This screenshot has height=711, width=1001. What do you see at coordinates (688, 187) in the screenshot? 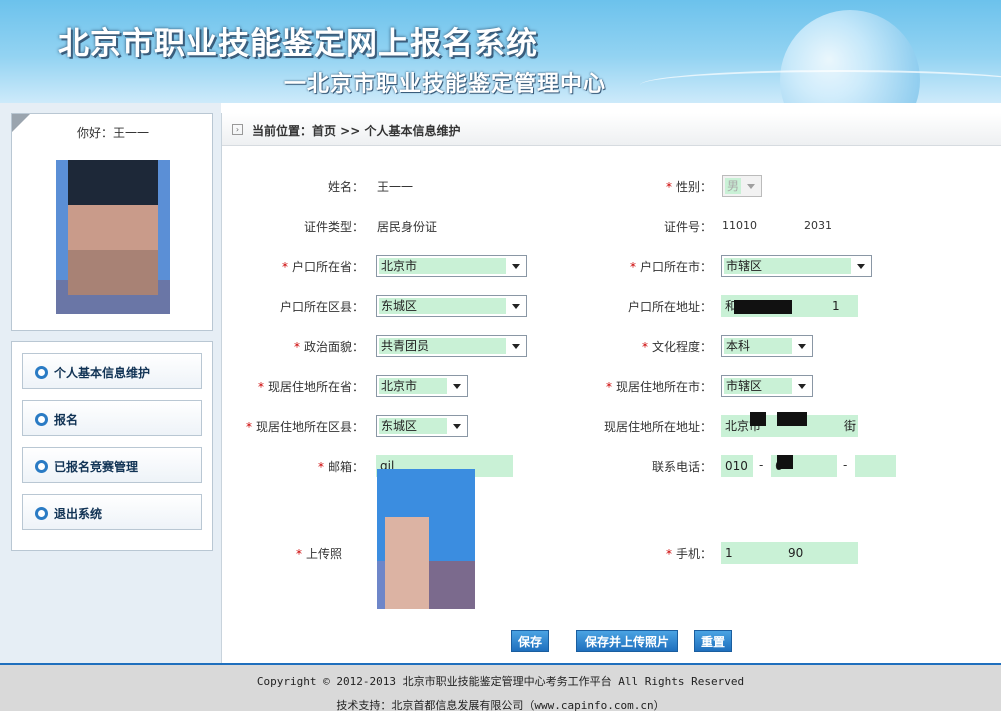
I see `gender-label: * 性别：` at bounding box center [688, 187].